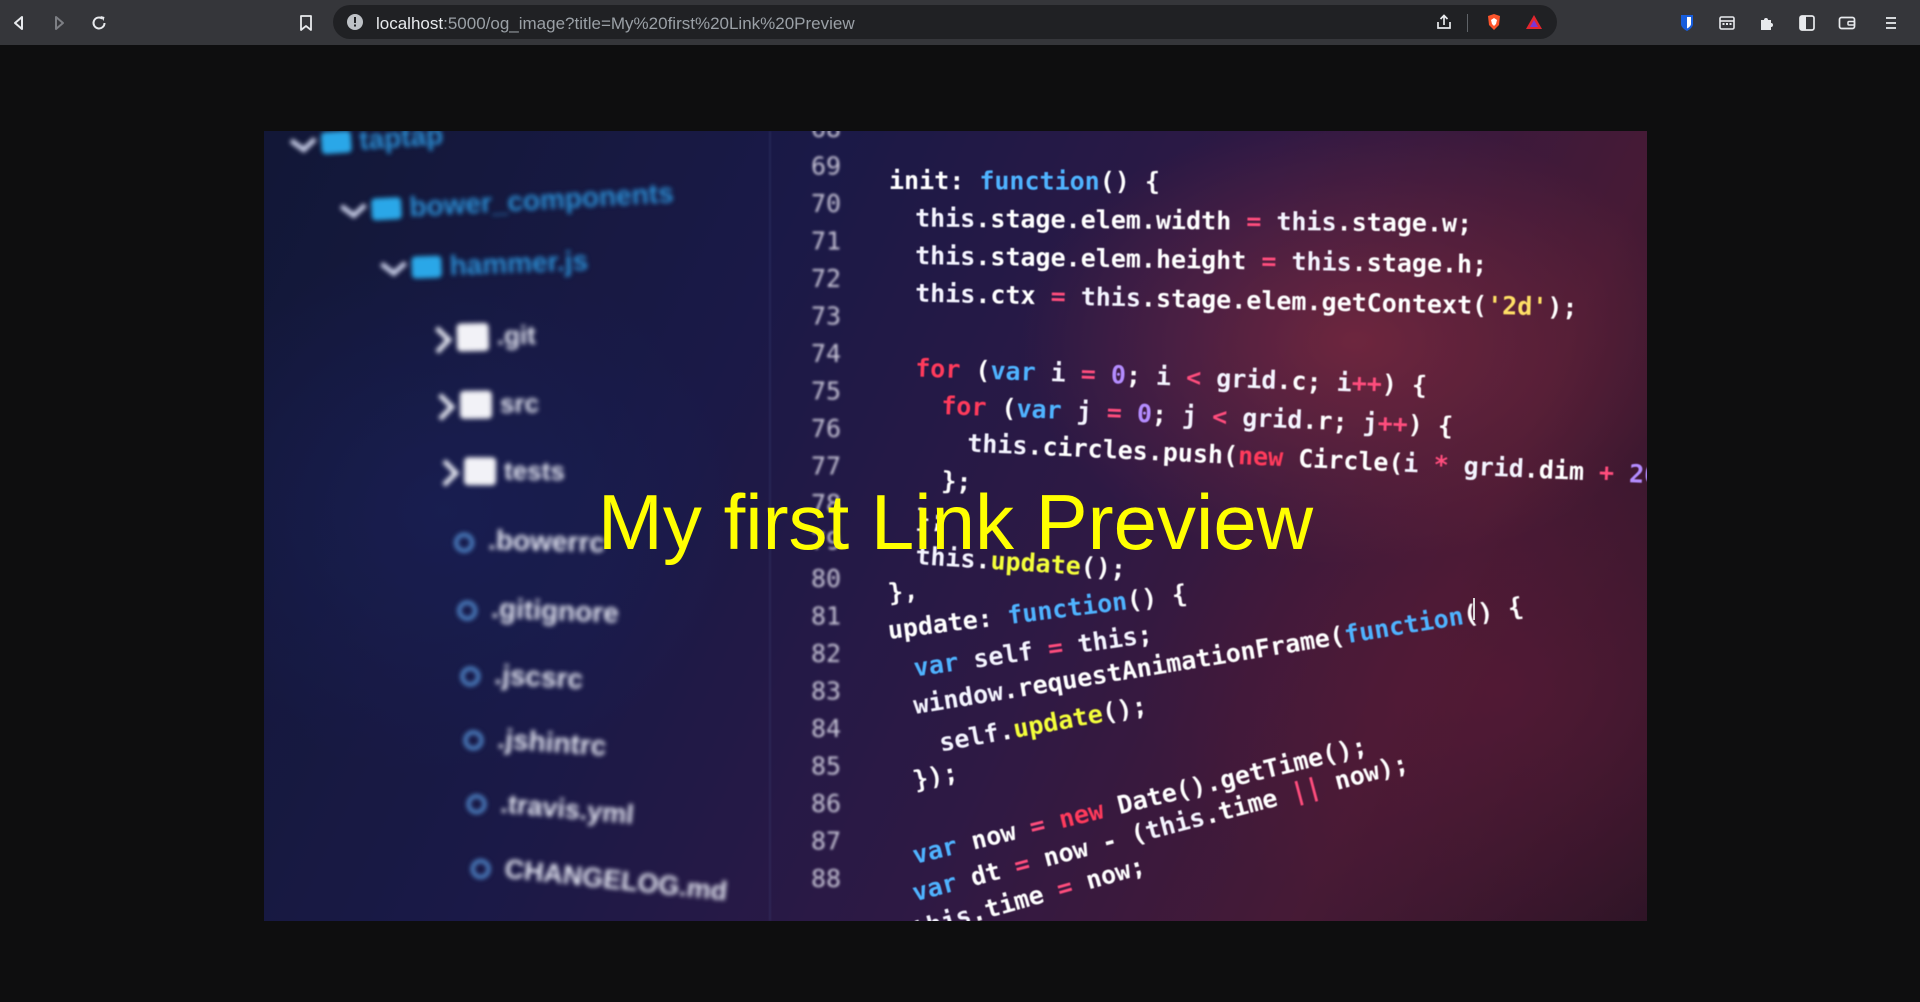  I want to click on bookmark-button, so click(306, 23).